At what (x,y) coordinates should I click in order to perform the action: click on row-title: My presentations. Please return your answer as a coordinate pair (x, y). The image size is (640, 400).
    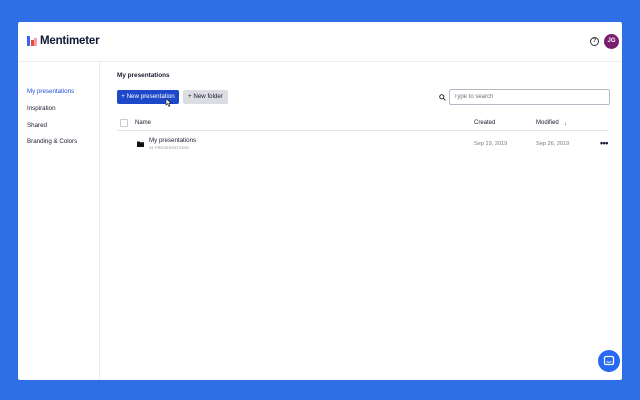
    Looking at the image, I should click on (172, 140).